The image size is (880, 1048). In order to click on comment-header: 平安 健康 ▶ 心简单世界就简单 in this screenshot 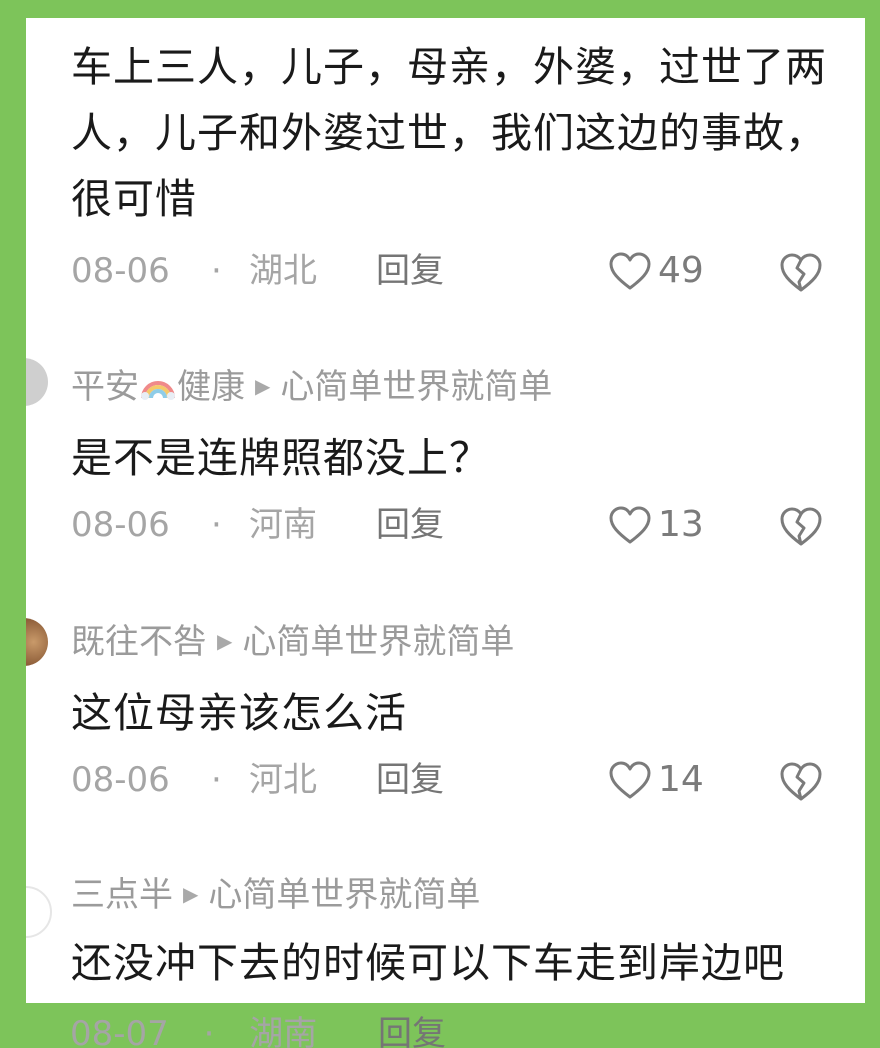, I will do `click(311, 386)`.